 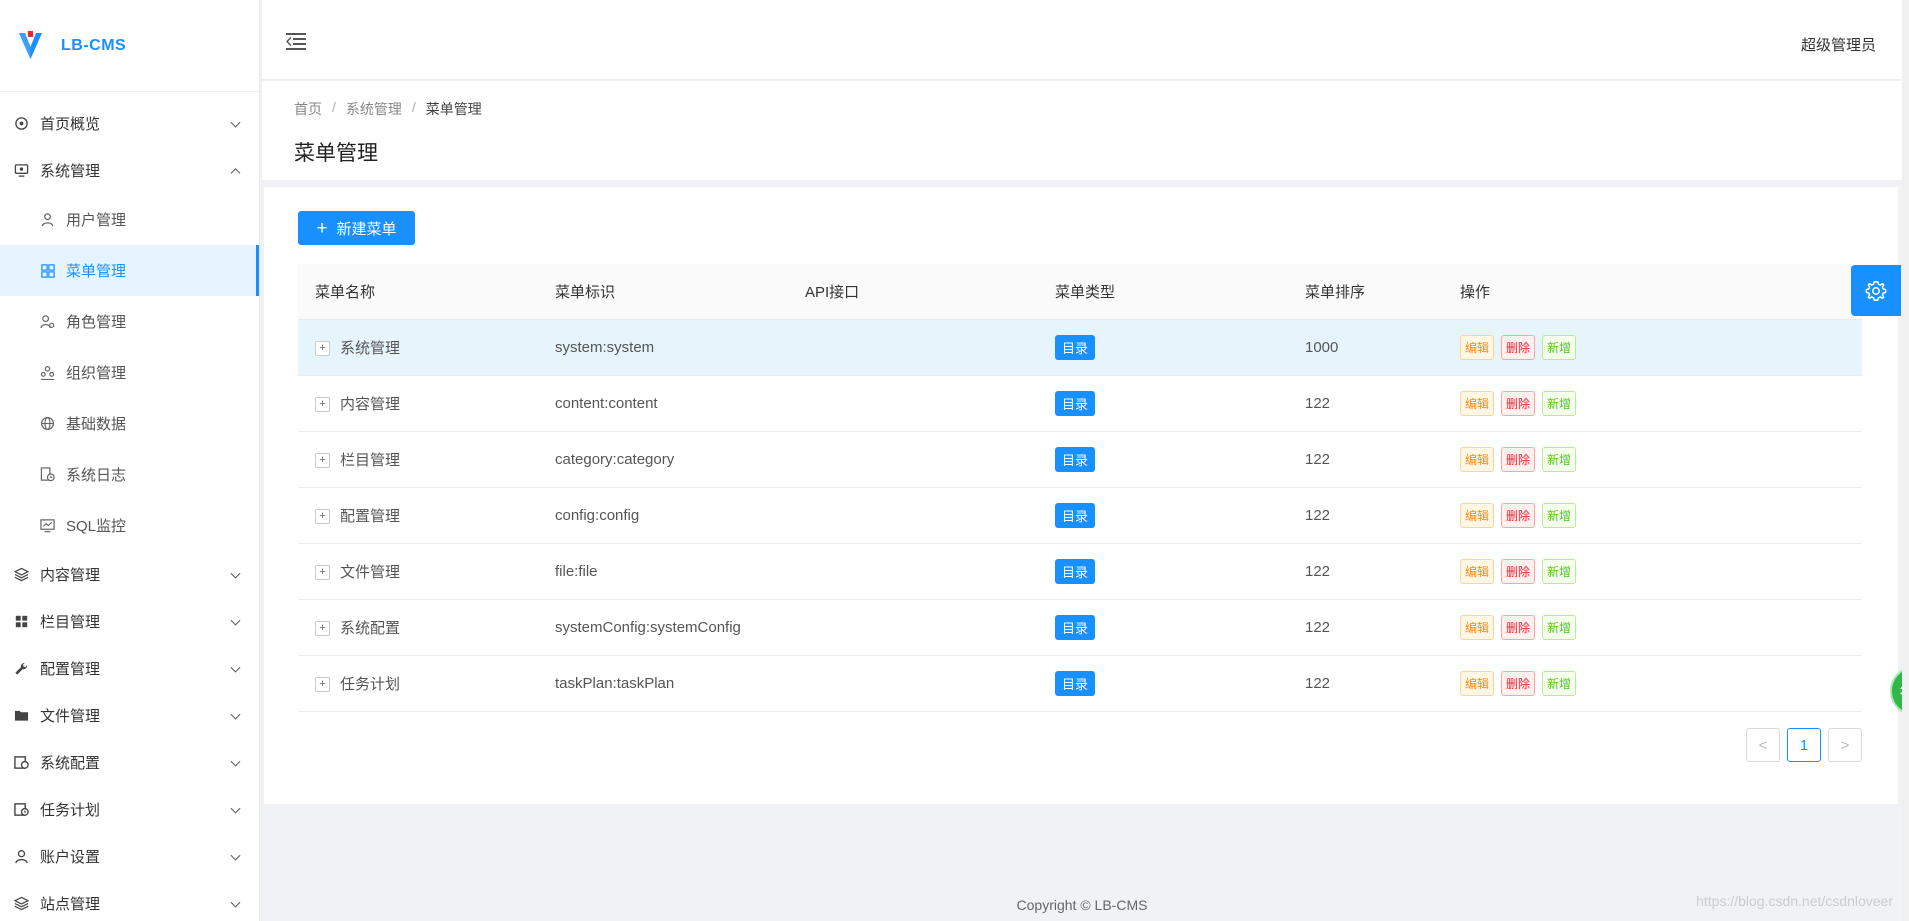 I want to click on settings-drawer-button, so click(x=1876, y=290).